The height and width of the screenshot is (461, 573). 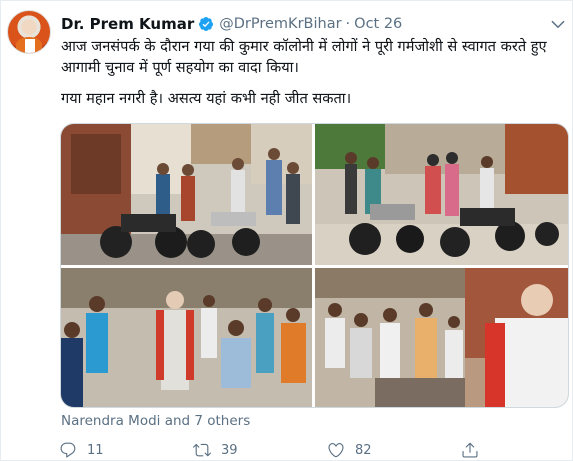 I want to click on share-button, so click(x=475, y=450).